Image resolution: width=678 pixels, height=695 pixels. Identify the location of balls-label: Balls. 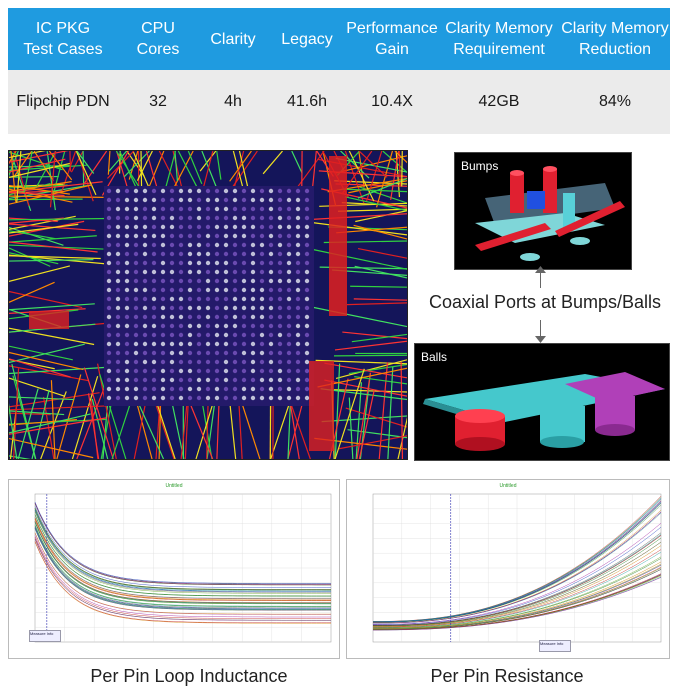
(434, 357).